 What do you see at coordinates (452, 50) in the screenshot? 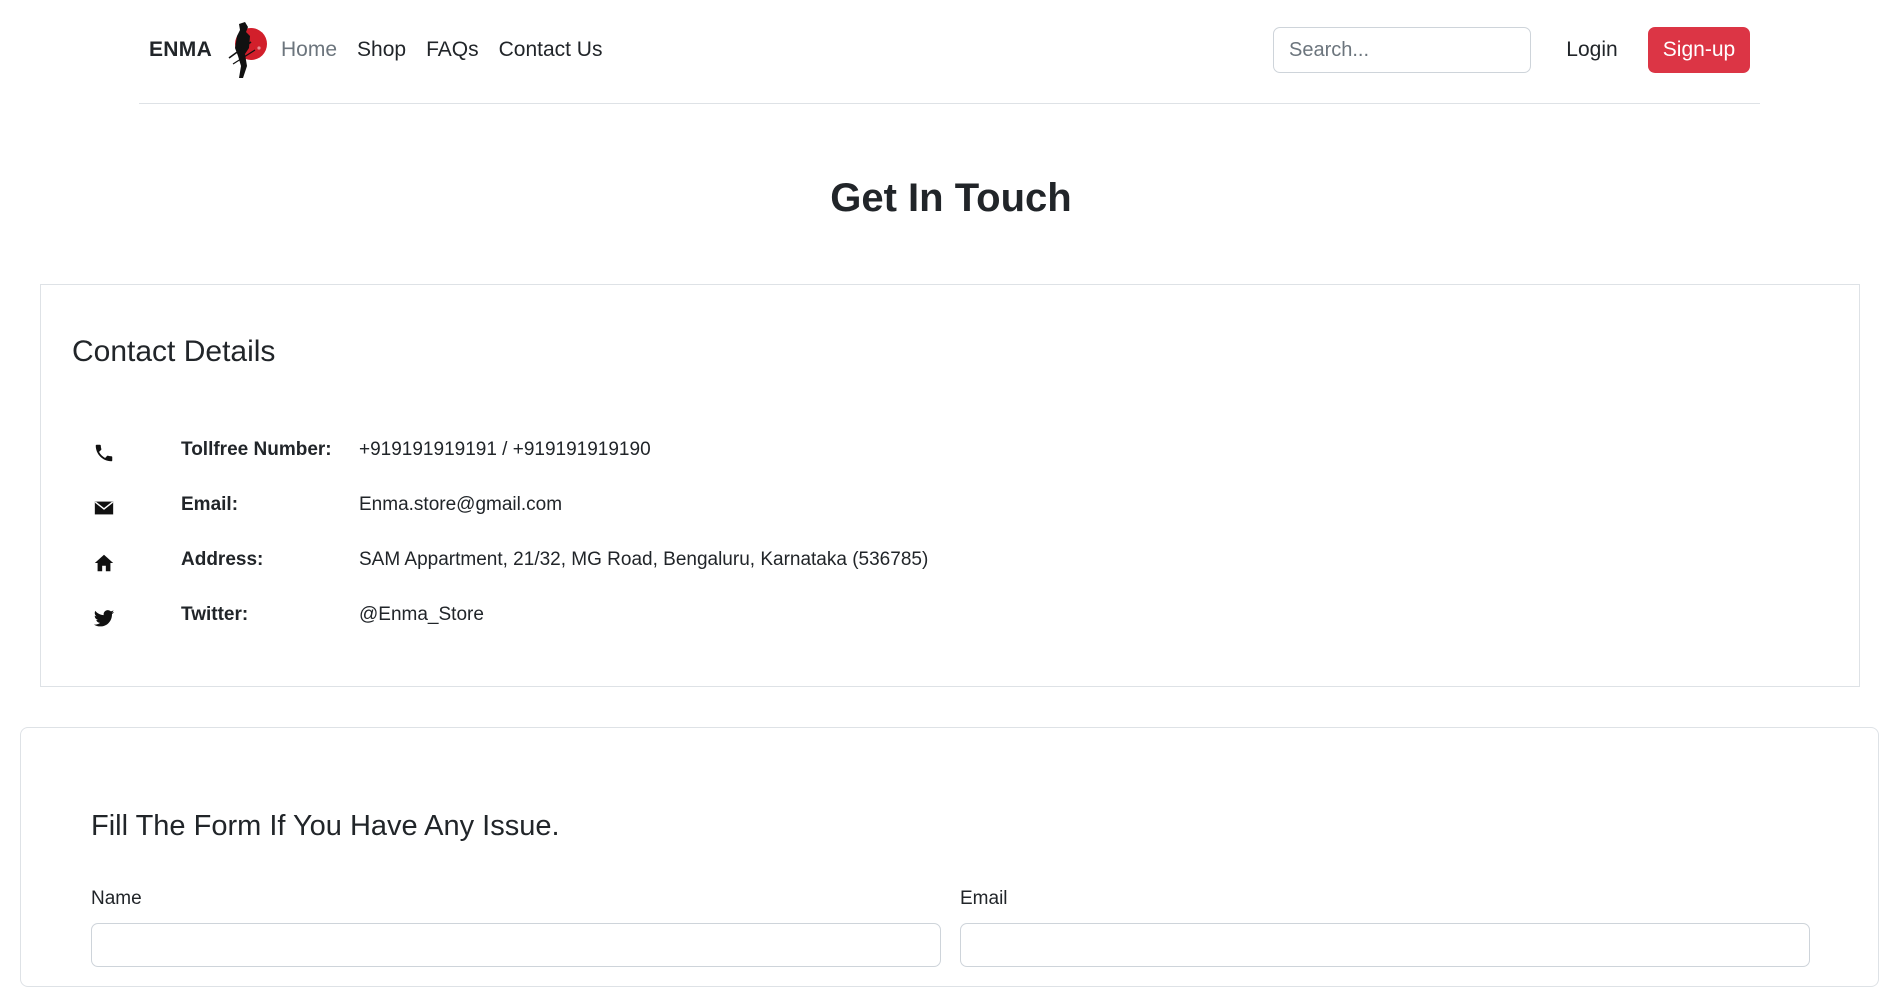
I see `nav-link-faqs: FAQs` at bounding box center [452, 50].